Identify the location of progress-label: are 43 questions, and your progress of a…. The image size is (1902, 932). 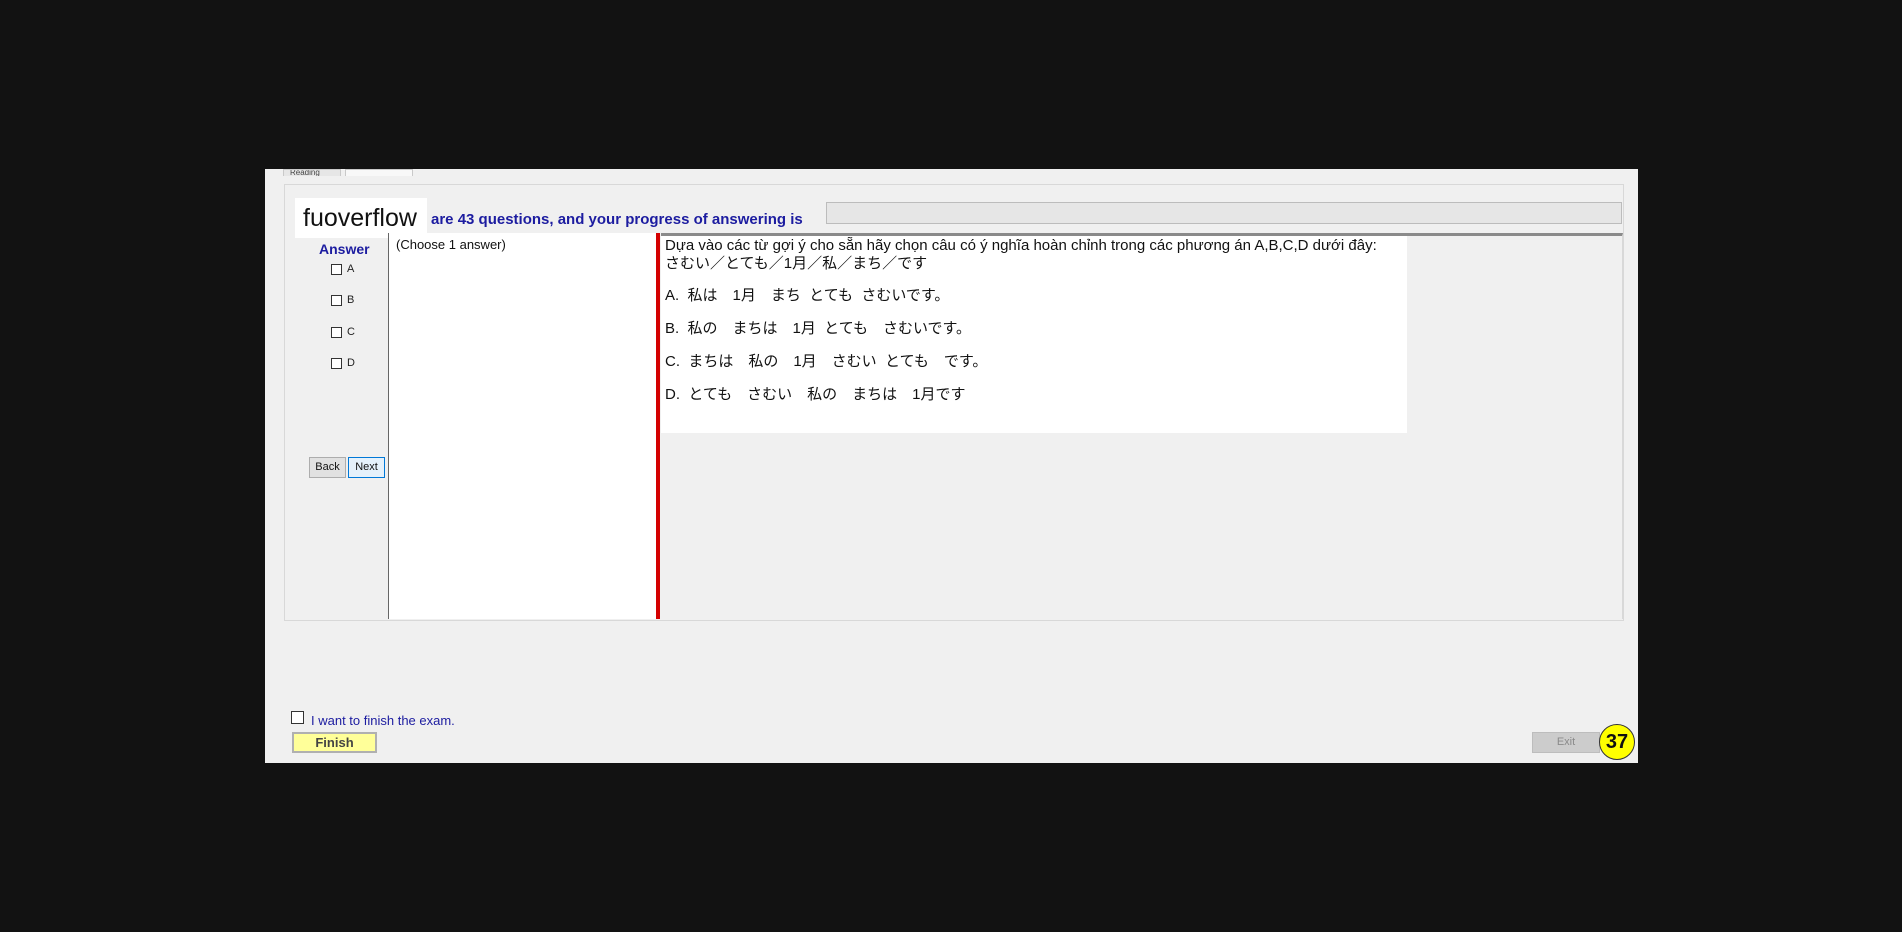
(617, 219).